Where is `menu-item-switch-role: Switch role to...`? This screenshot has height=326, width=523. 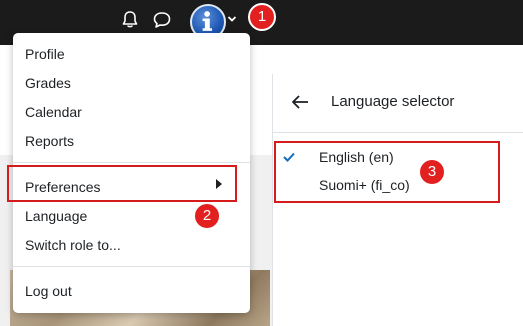 menu-item-switch-role: Switch role to... is located at coordinates (131, 245).